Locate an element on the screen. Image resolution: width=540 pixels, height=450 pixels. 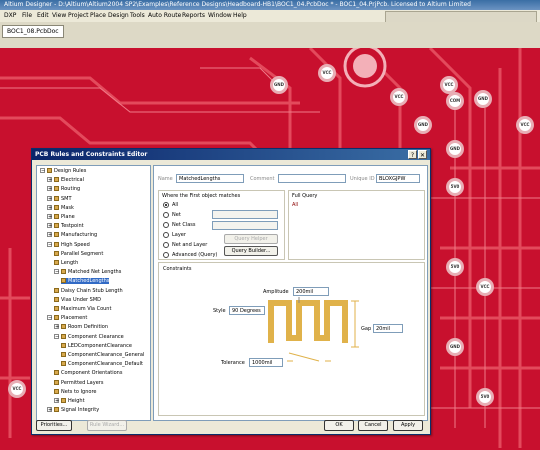
tree-node-label: Matched Net Lengths is located at coordinates (95, 272).